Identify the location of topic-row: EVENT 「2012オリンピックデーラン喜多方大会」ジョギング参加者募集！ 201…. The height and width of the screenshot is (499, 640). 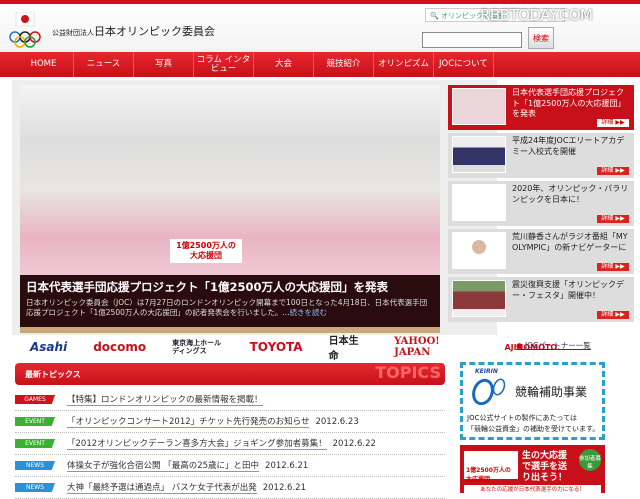
(230, 444).